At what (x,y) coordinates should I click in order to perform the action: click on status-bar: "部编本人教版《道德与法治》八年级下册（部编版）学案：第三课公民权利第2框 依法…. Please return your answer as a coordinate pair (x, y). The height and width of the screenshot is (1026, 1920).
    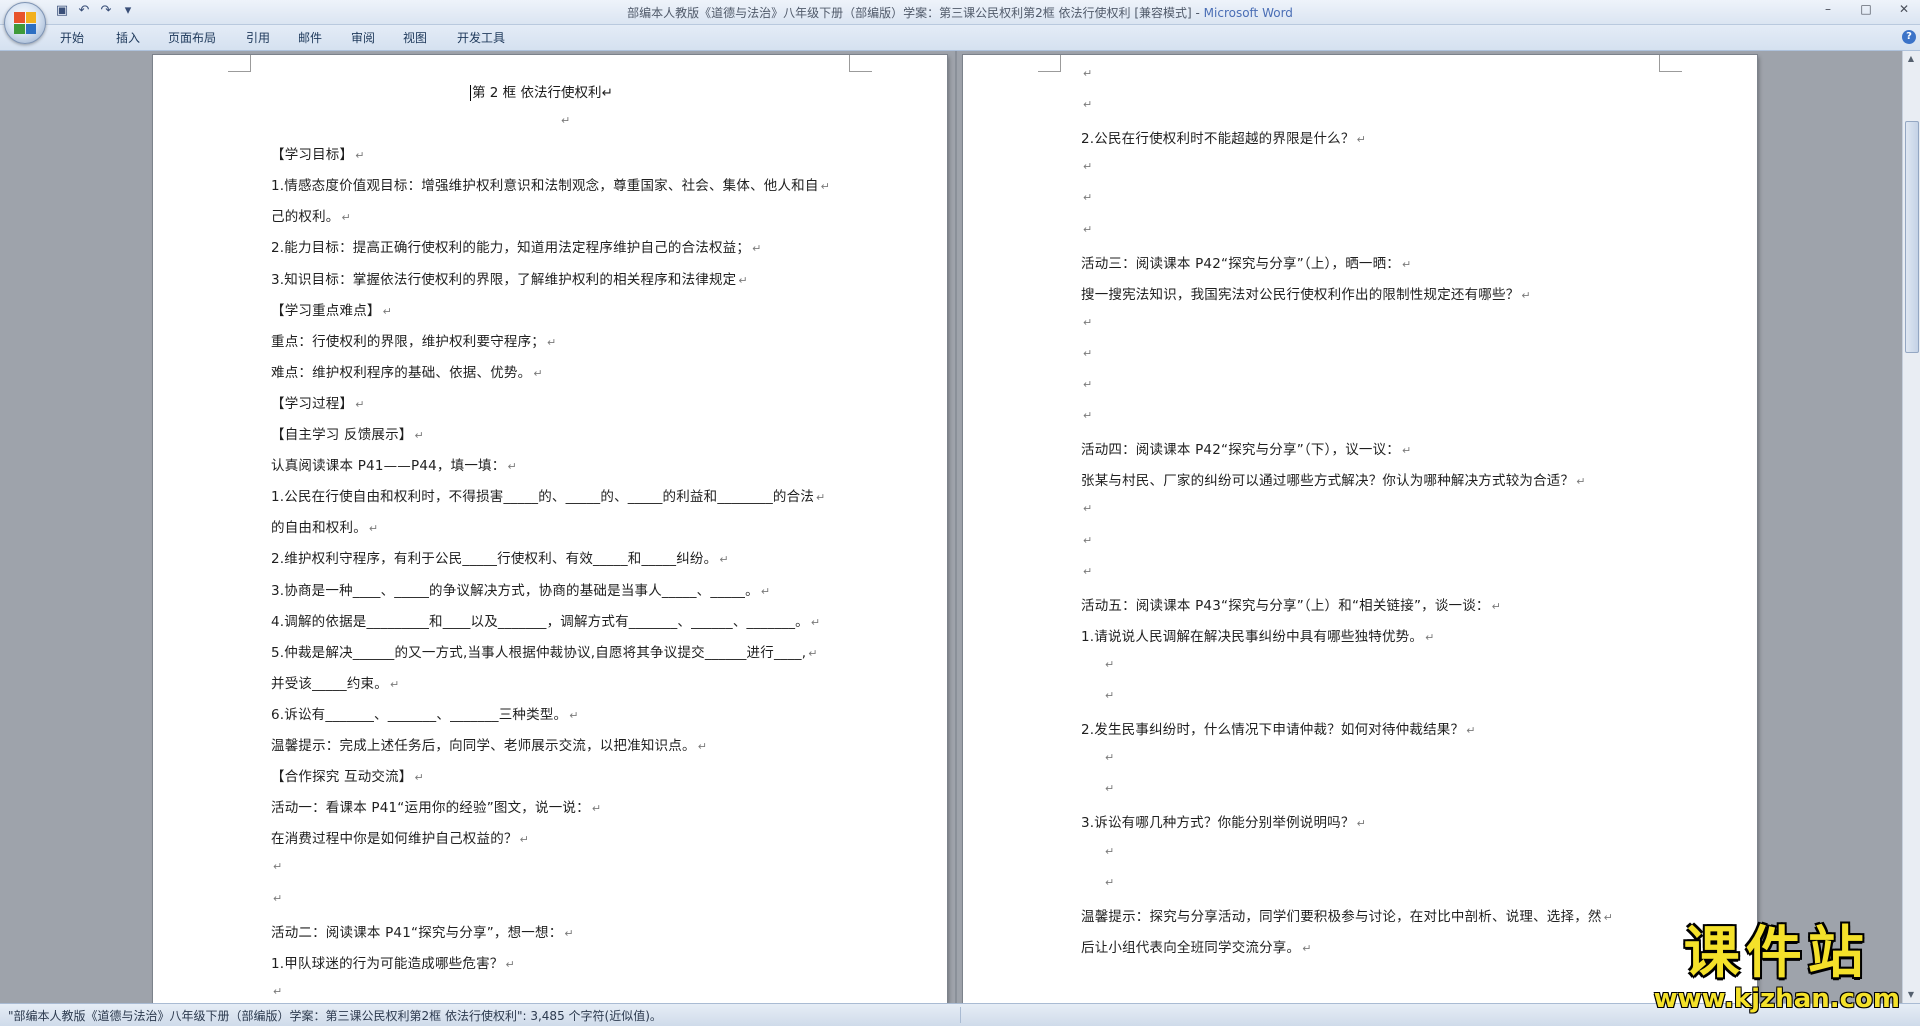
    Looking at the image, I should click on (960, 1014).